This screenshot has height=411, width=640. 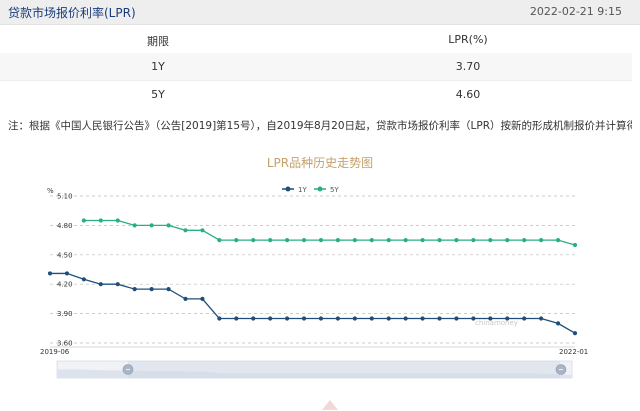 I want to click on y-tick-label: 4.50, so click(x=65, y=255).